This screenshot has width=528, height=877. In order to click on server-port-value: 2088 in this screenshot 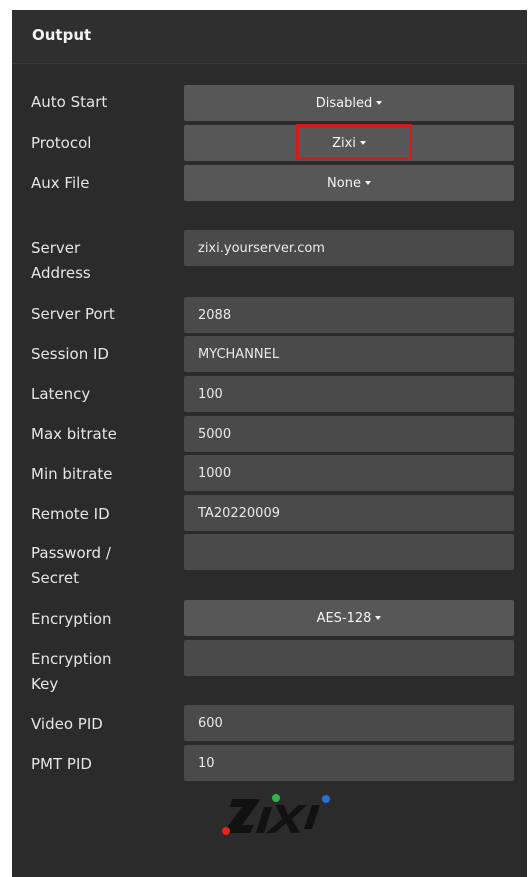, I will do `click(215, 315)`.